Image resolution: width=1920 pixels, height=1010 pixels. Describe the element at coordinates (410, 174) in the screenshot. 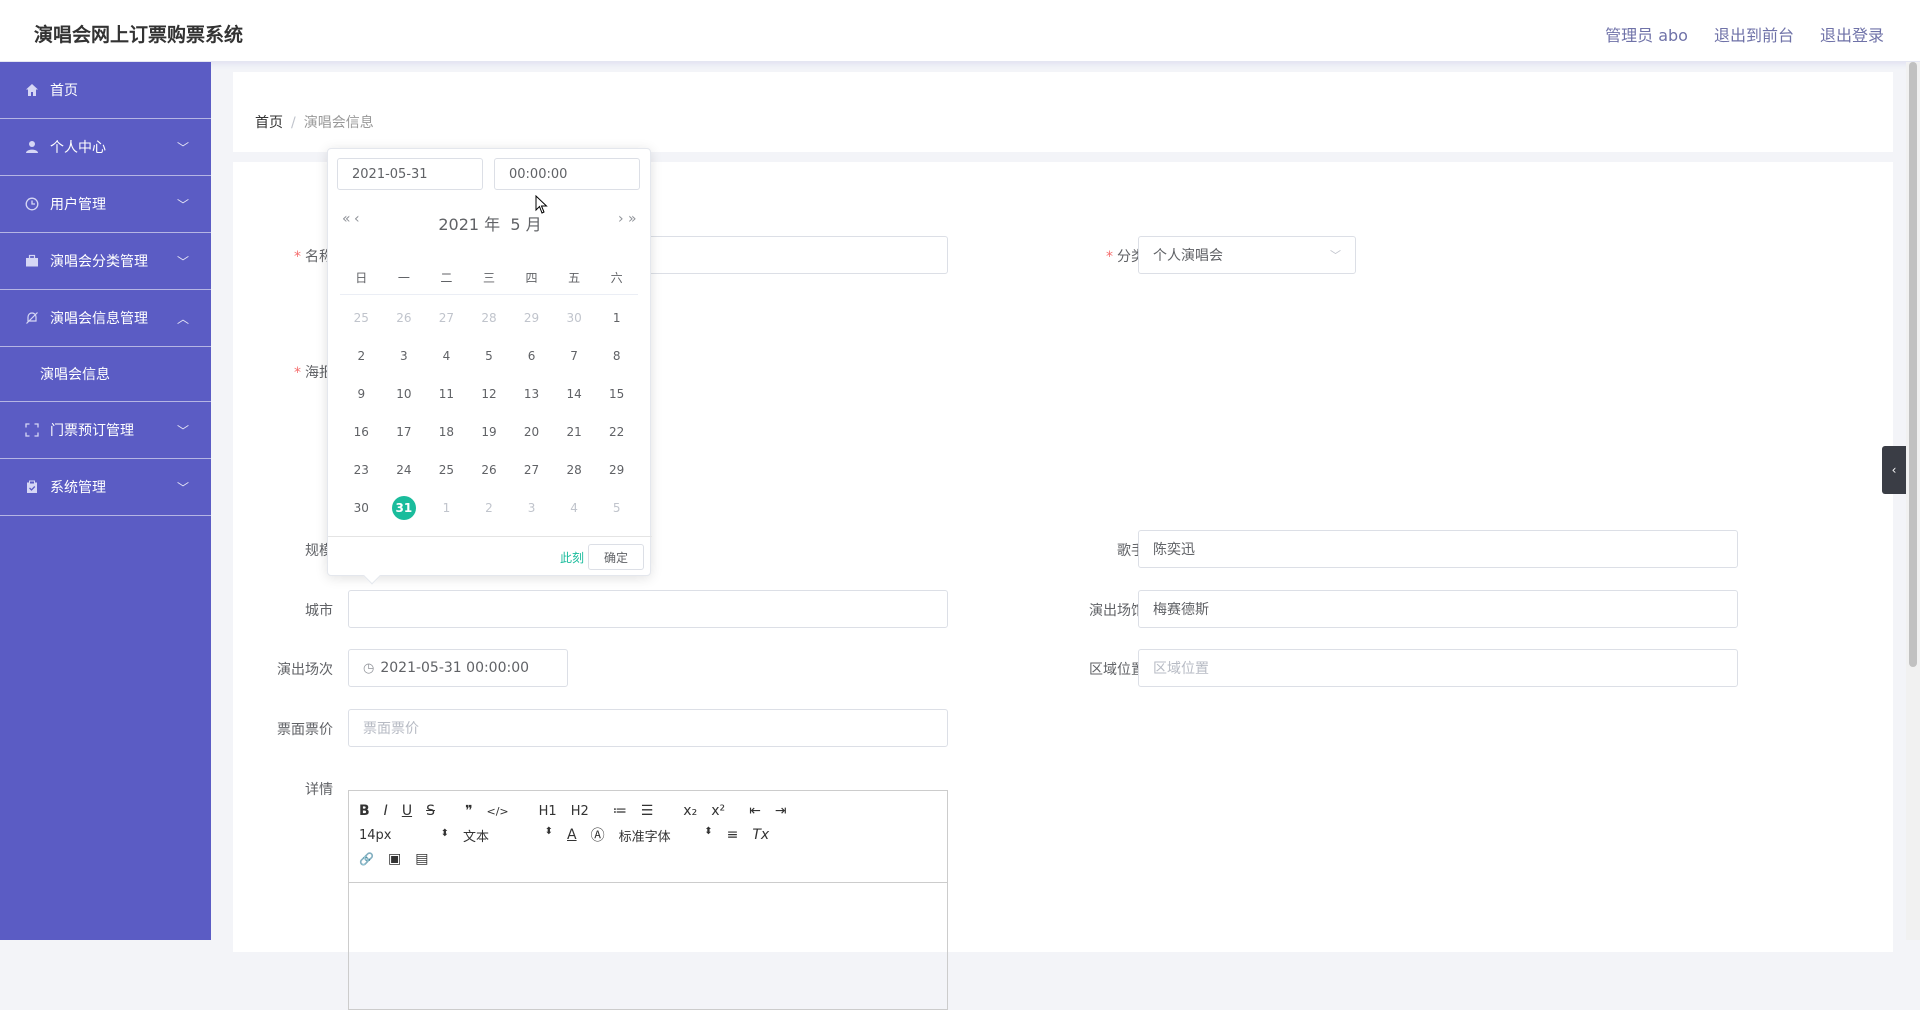

I see `picker-date-input: 2021-05-31` at that location.